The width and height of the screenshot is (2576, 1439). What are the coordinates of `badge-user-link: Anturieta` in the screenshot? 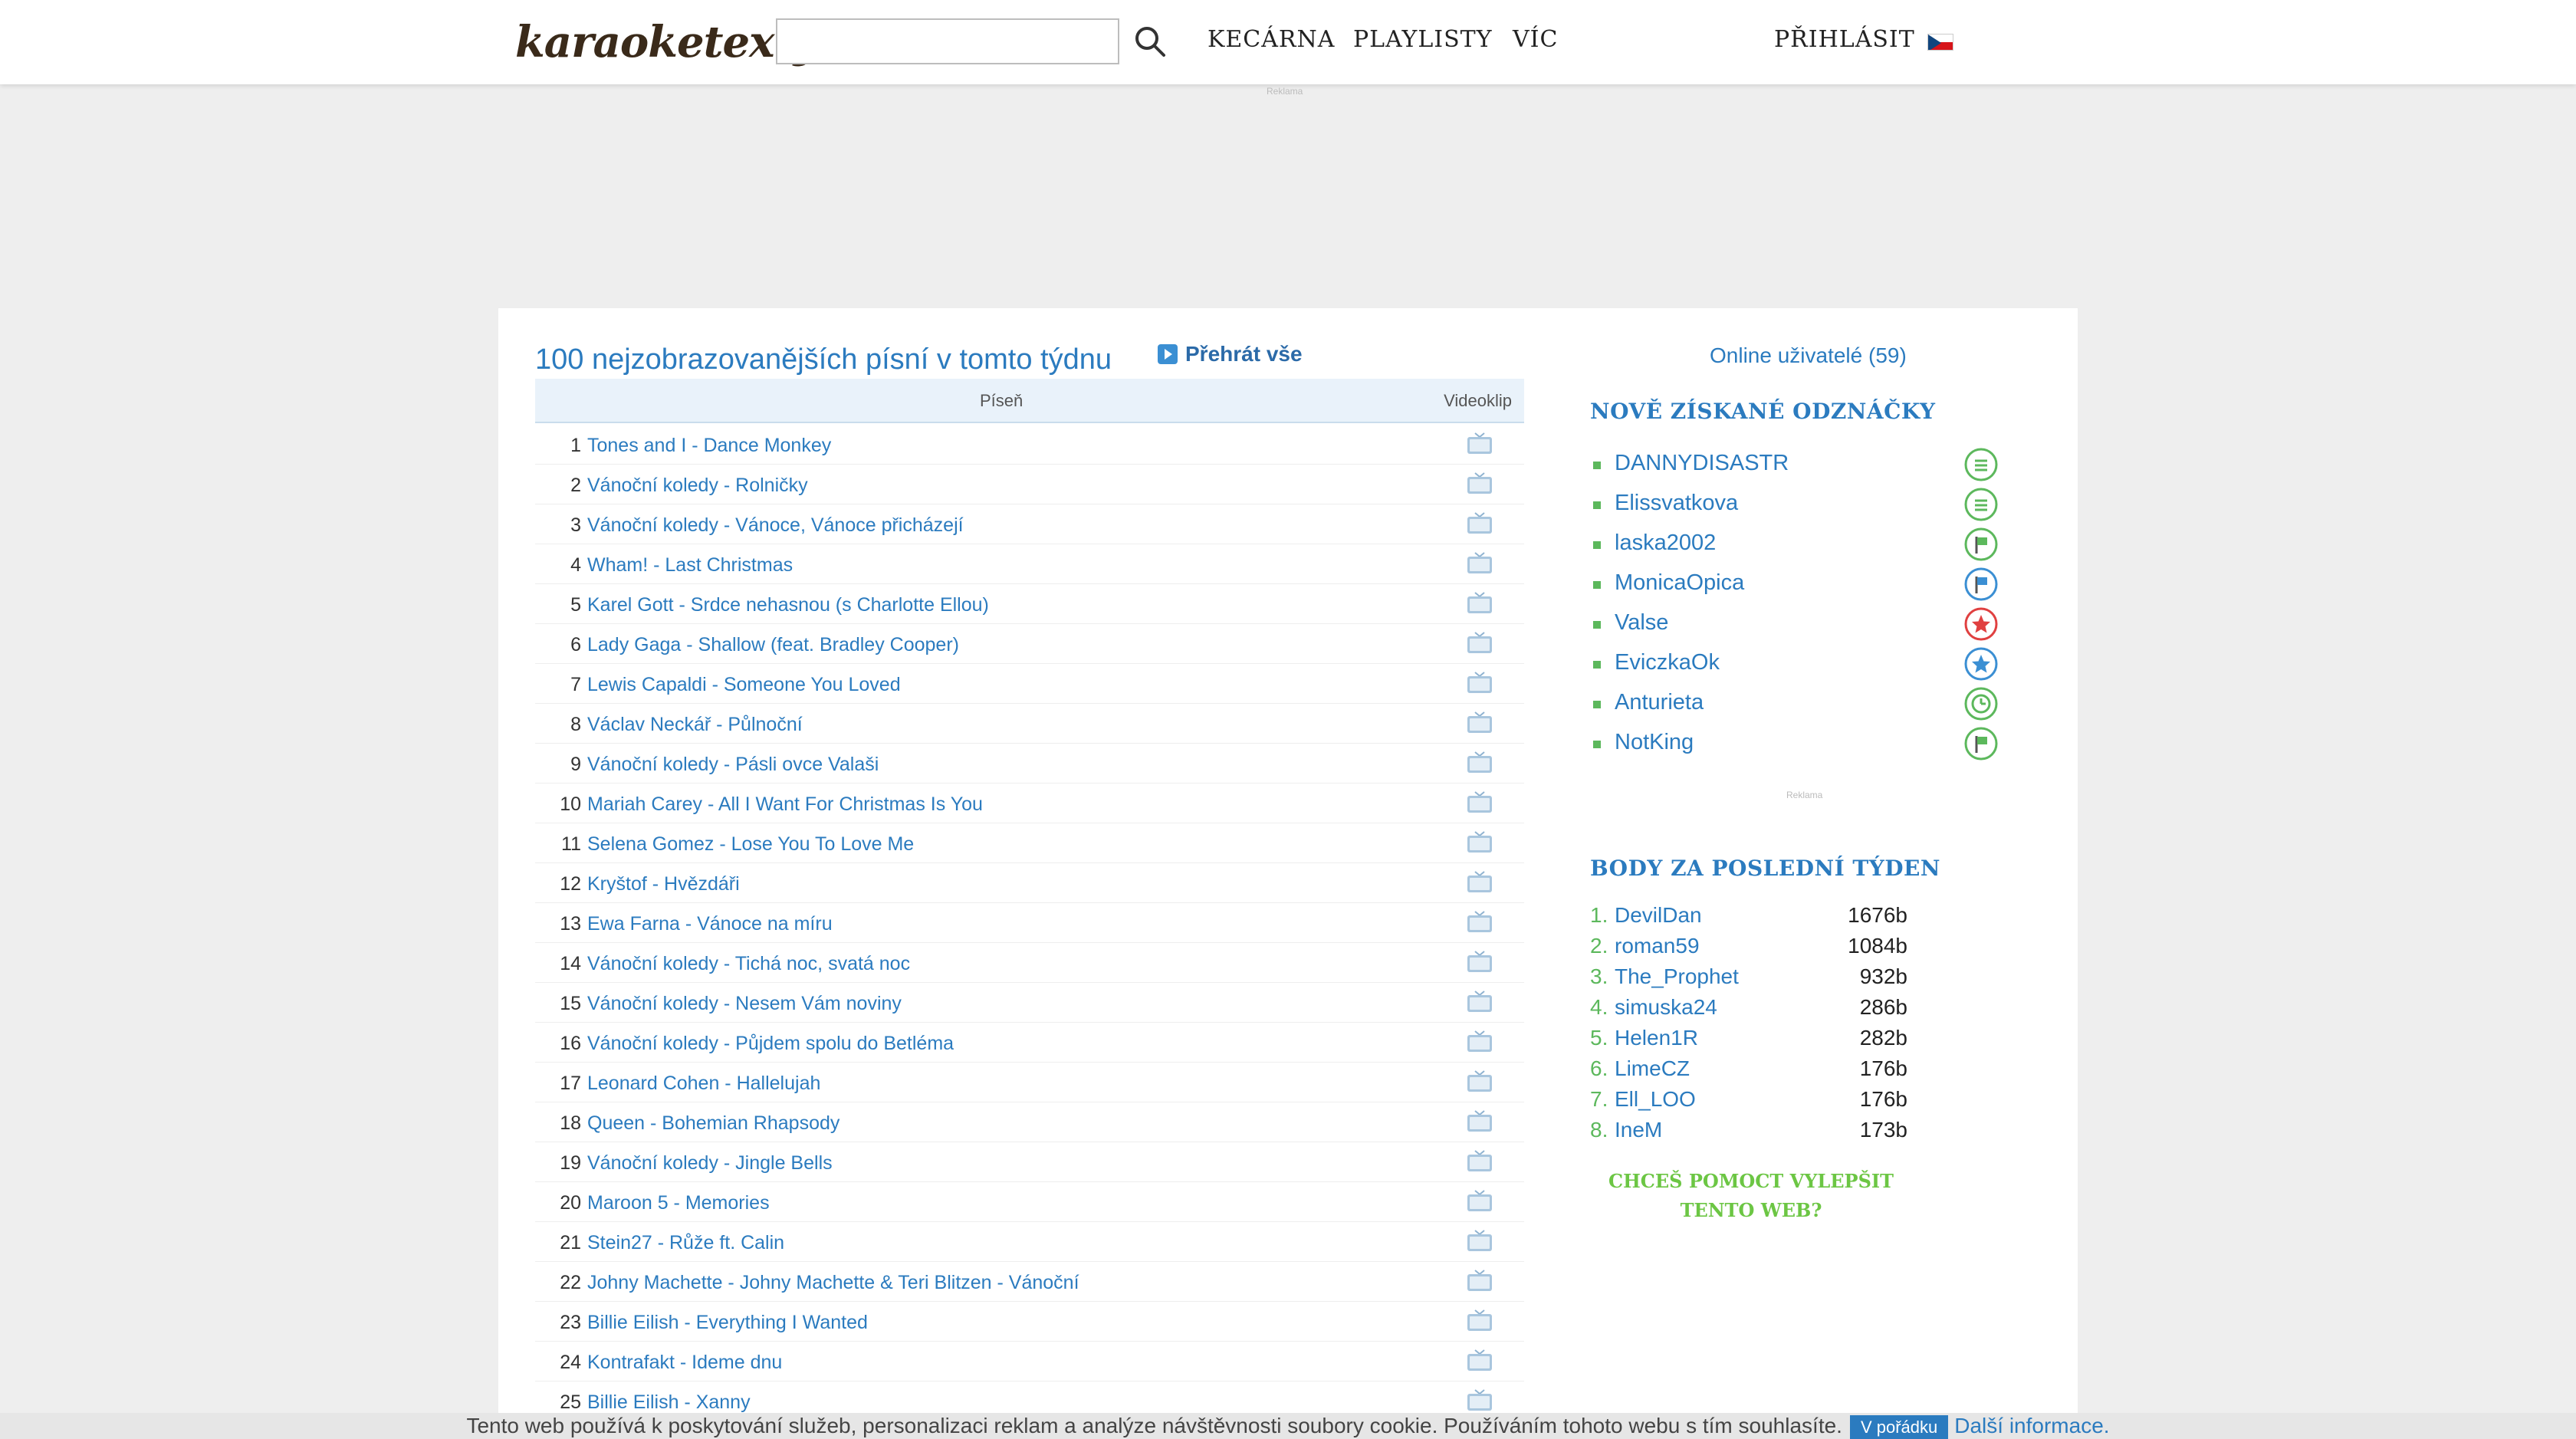 It's located at (1660, 702).